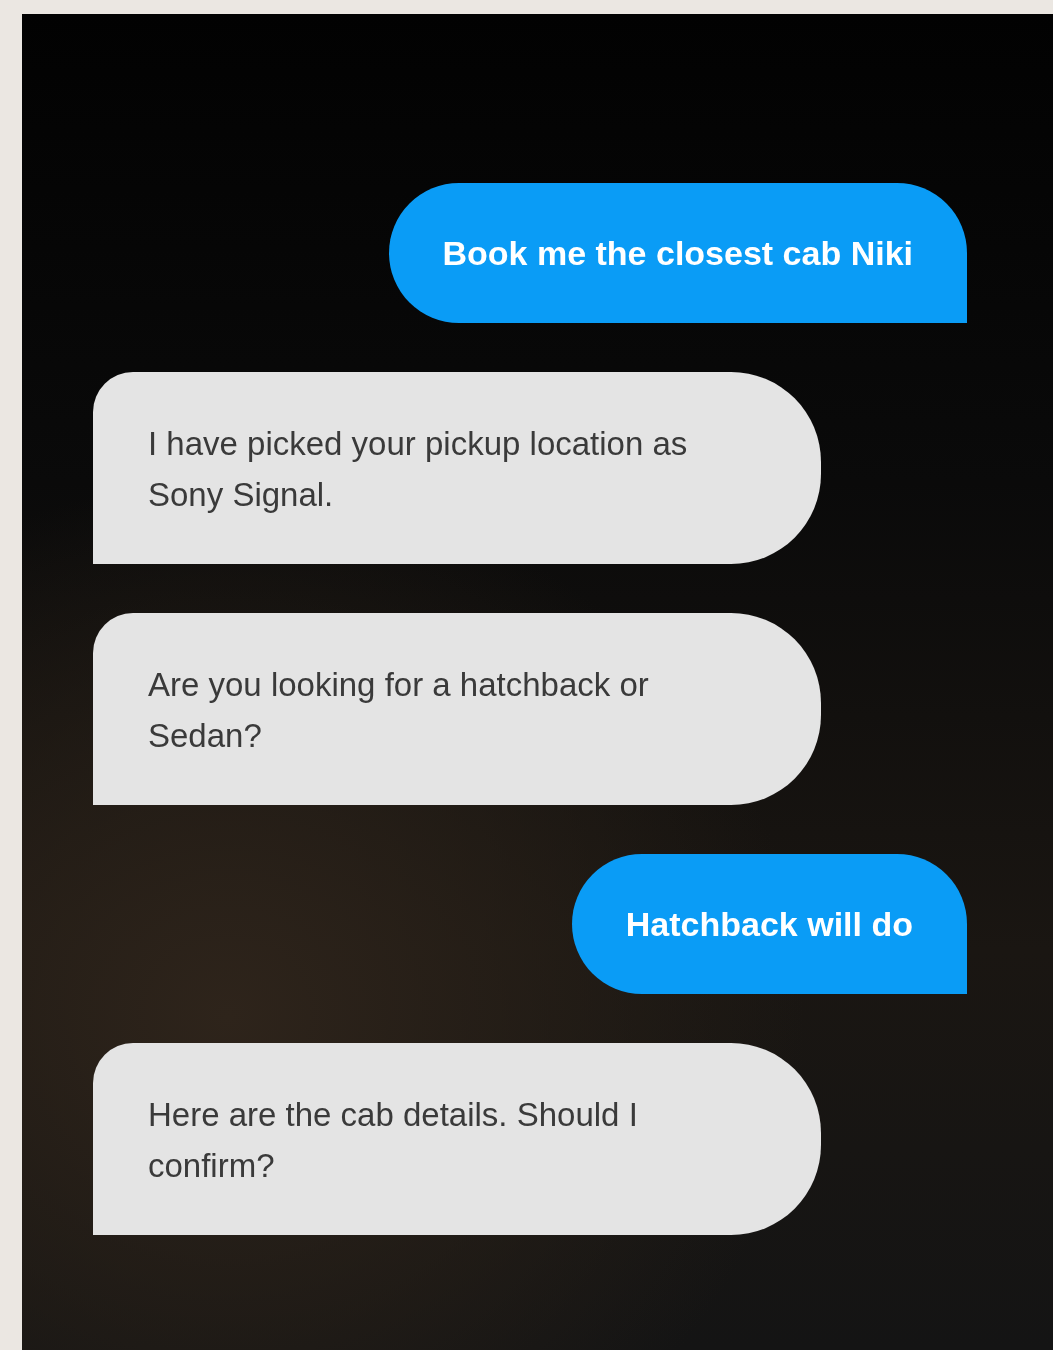 This screenshot has width=1053, height=1350. I want to click on bot-message: Are you looking for a hatchback or Sedan?, so click(457, 709).